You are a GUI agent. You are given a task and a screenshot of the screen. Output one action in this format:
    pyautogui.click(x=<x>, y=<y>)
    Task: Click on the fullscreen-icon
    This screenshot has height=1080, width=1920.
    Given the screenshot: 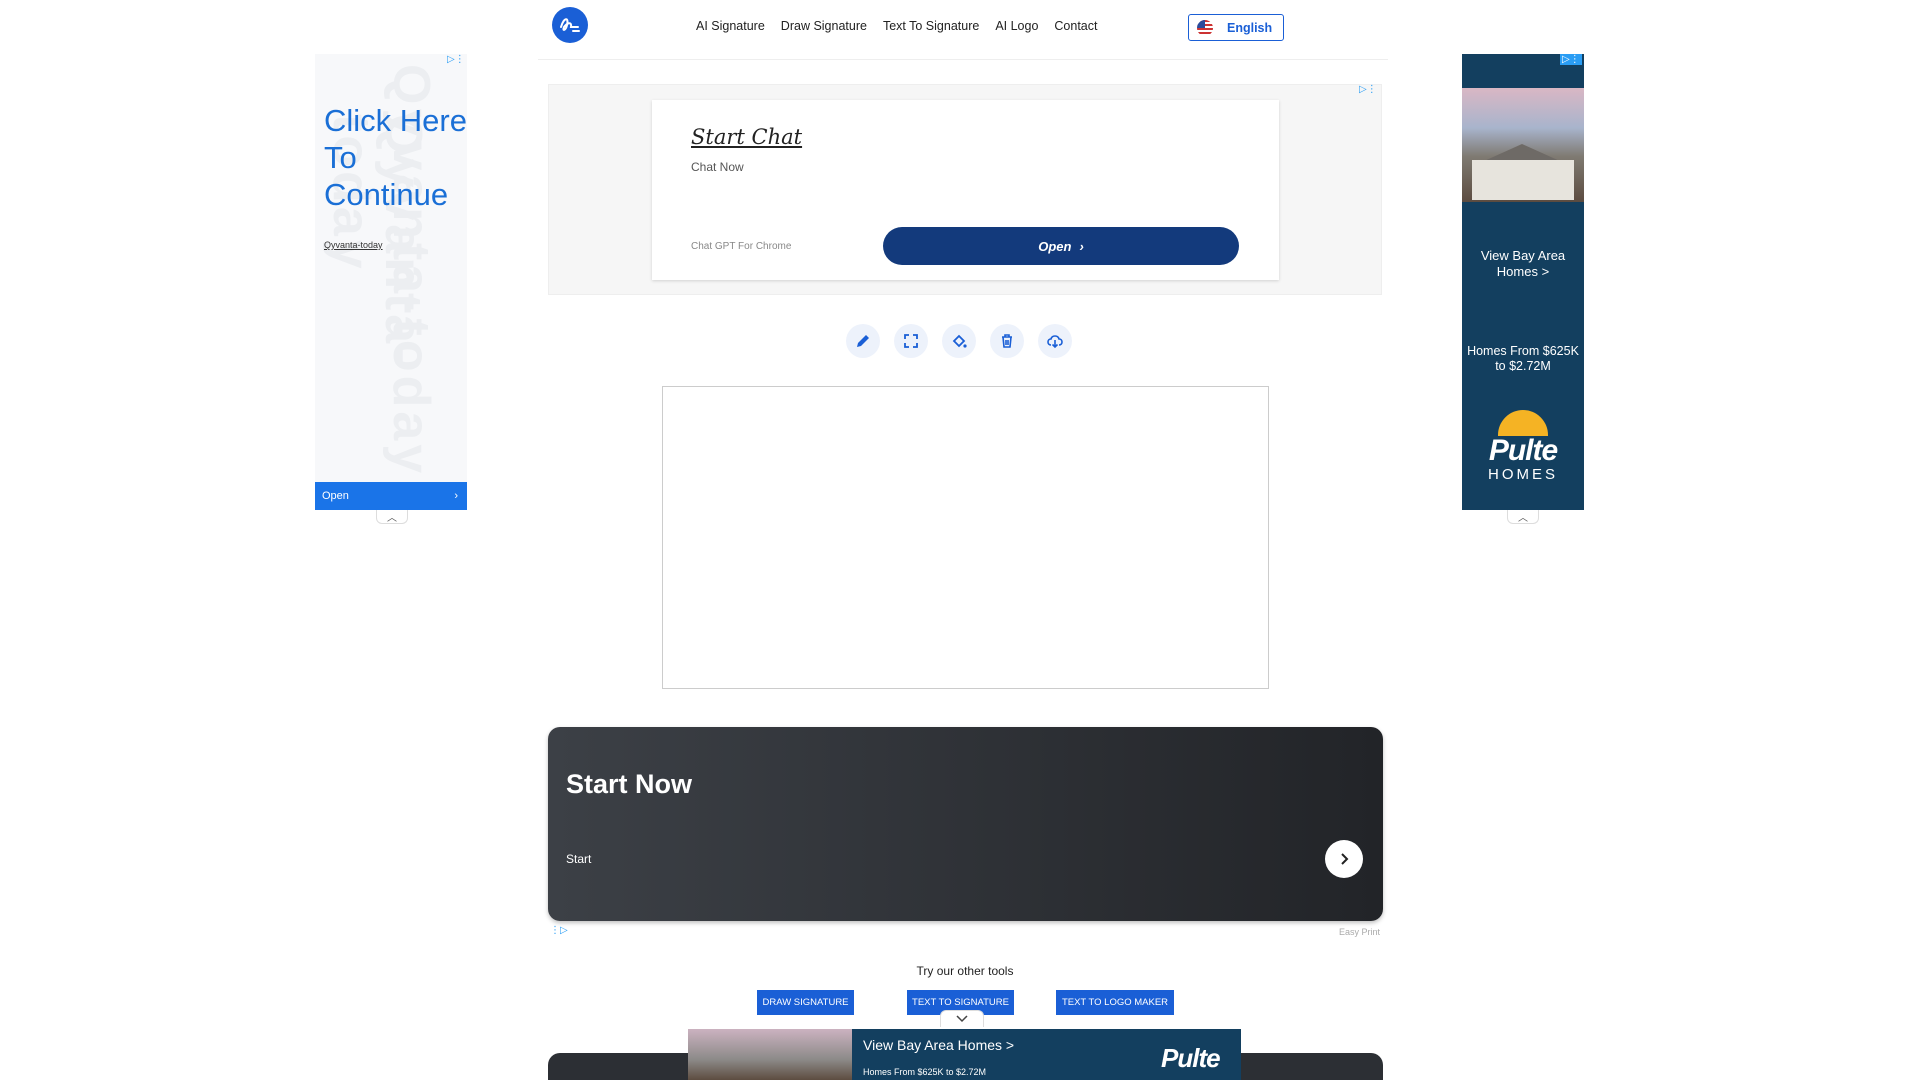 What is the action you would take?
    pyautogui.click(x=911, y=341)
    